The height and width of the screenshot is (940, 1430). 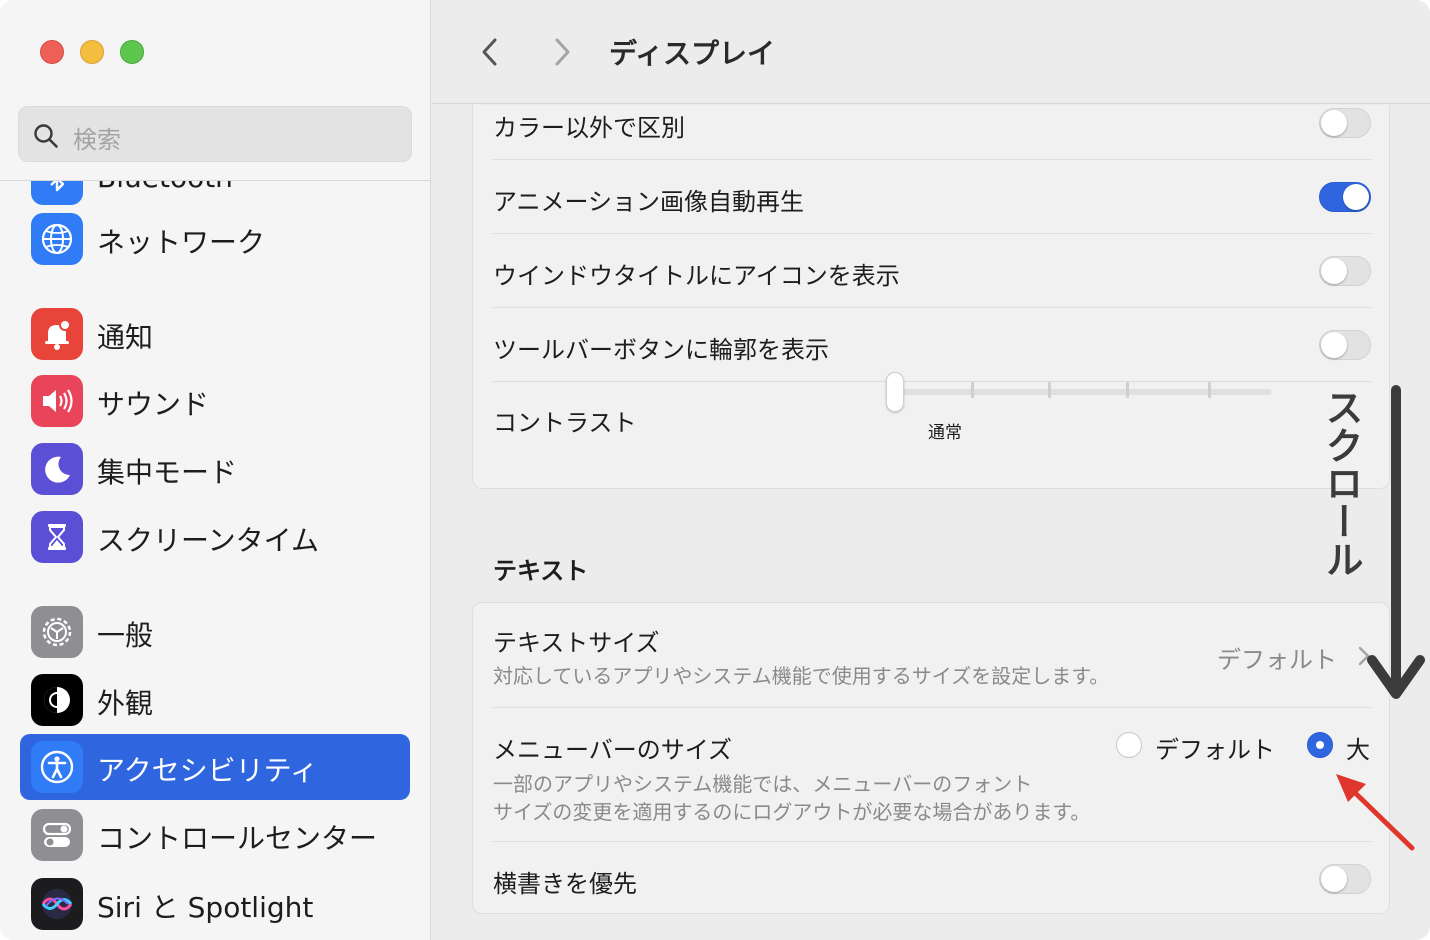 I want to click on row-label: アニメーション画像自動再生, so click(x=649, y=202).